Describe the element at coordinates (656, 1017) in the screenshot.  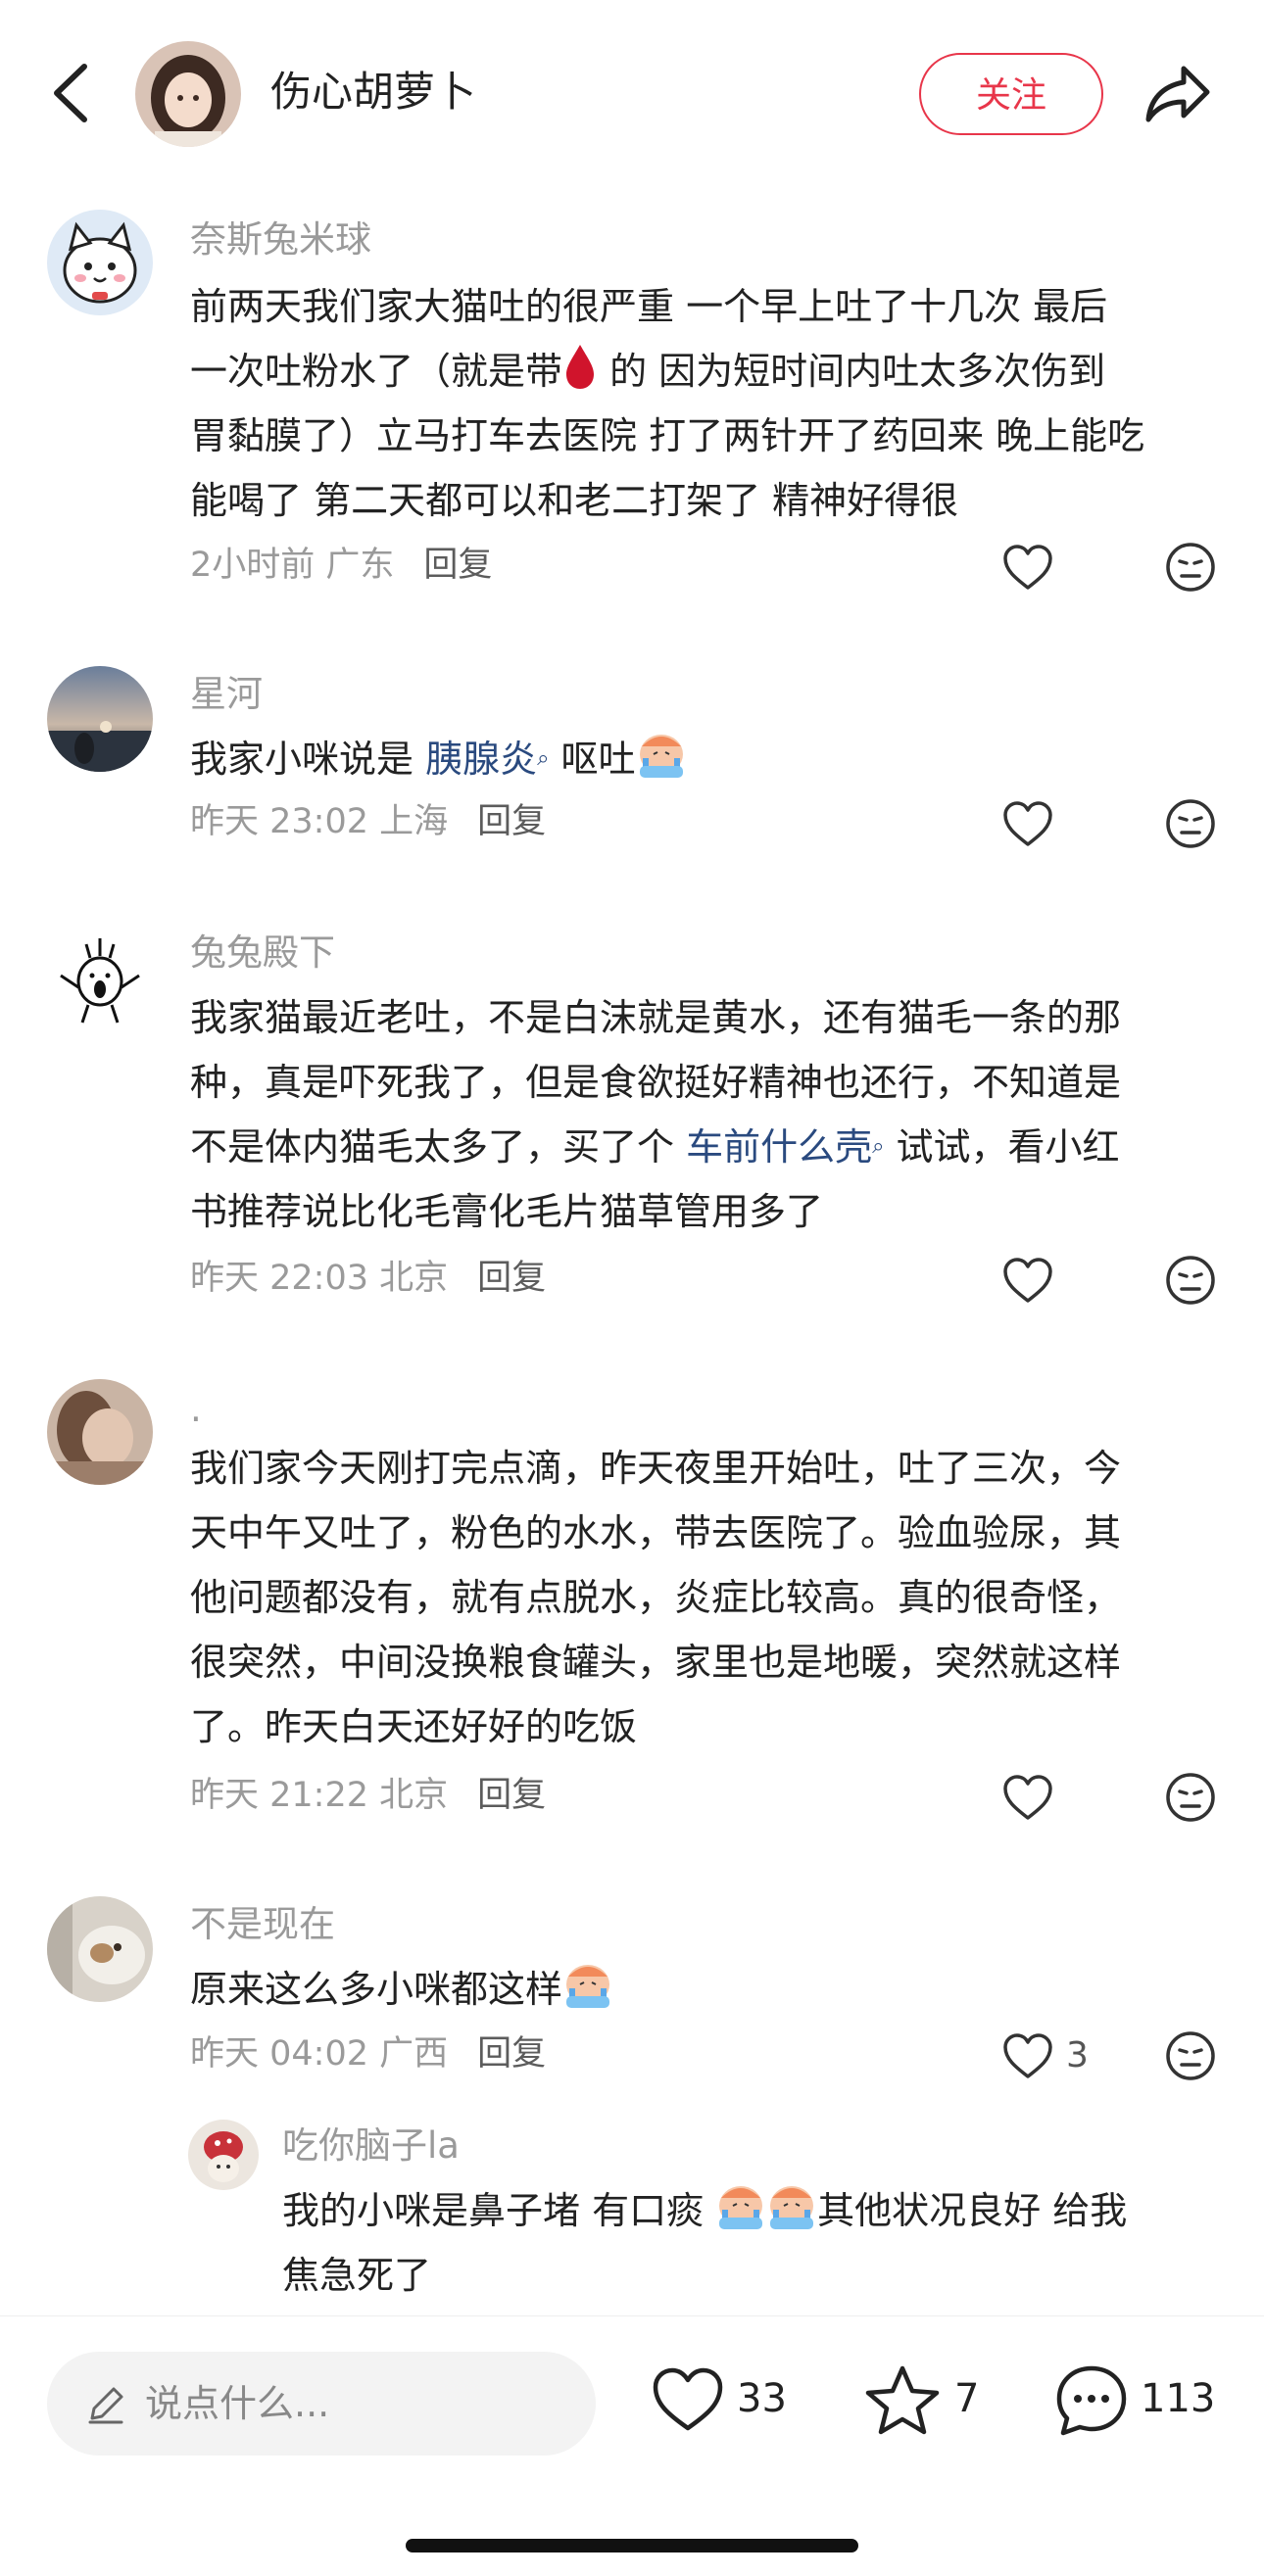
I see `comment-line: 我家猫最近老吐，不是白沫就是黄水，还有猫毛一条的那` at that location.